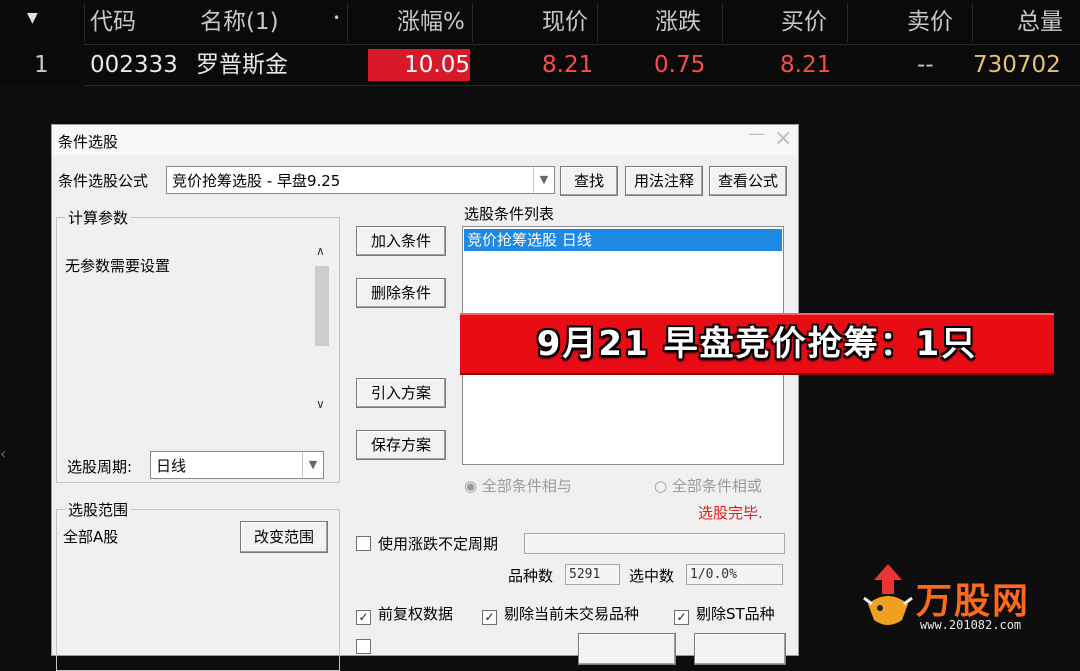  I want to click on change-pct-value: 10.05, so click(419, 65).